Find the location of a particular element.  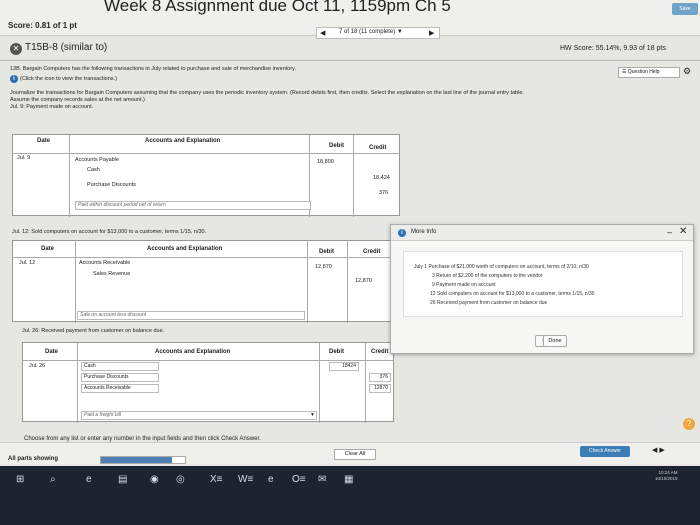

gear-icon: ⚙ is located at coordinates (687, 71).